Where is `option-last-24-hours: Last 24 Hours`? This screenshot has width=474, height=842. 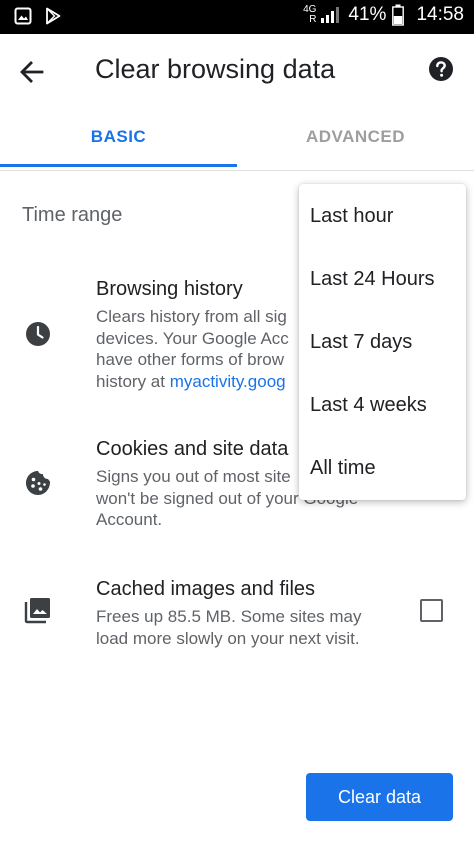
option-last-24-hours: Last 24 Hours is located at coordinates (382, 279).